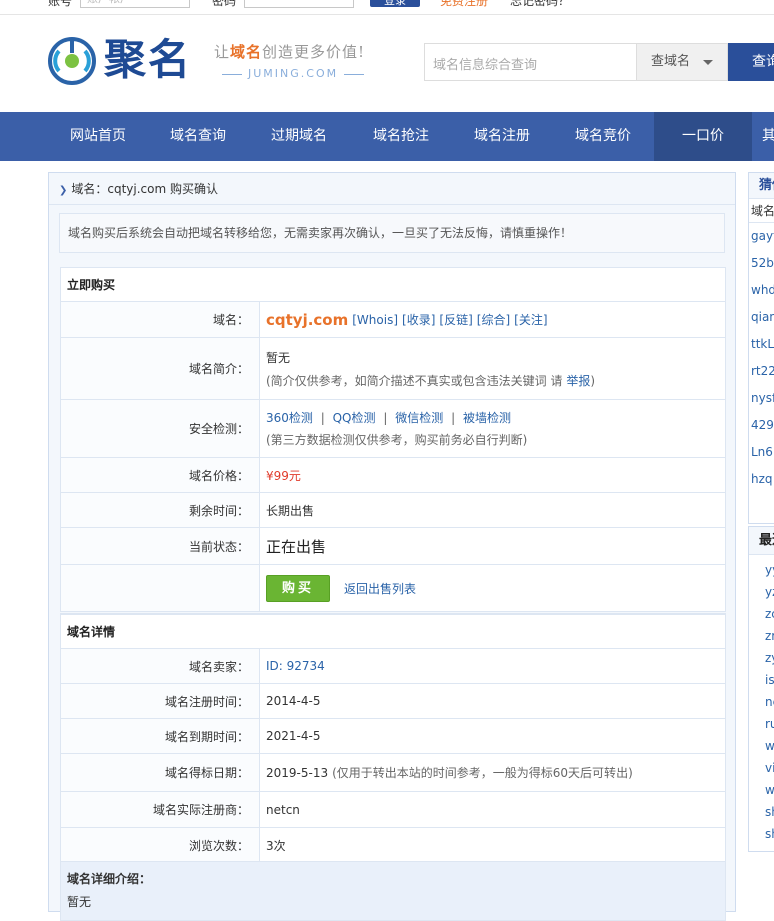 Image resolution: width=774 pixels, height=921 pixels. What do you see at coordinates (63, 190) in the screenshot?
I see `double-chevron-right-icon: ❯` at bounding box center [63, 190].